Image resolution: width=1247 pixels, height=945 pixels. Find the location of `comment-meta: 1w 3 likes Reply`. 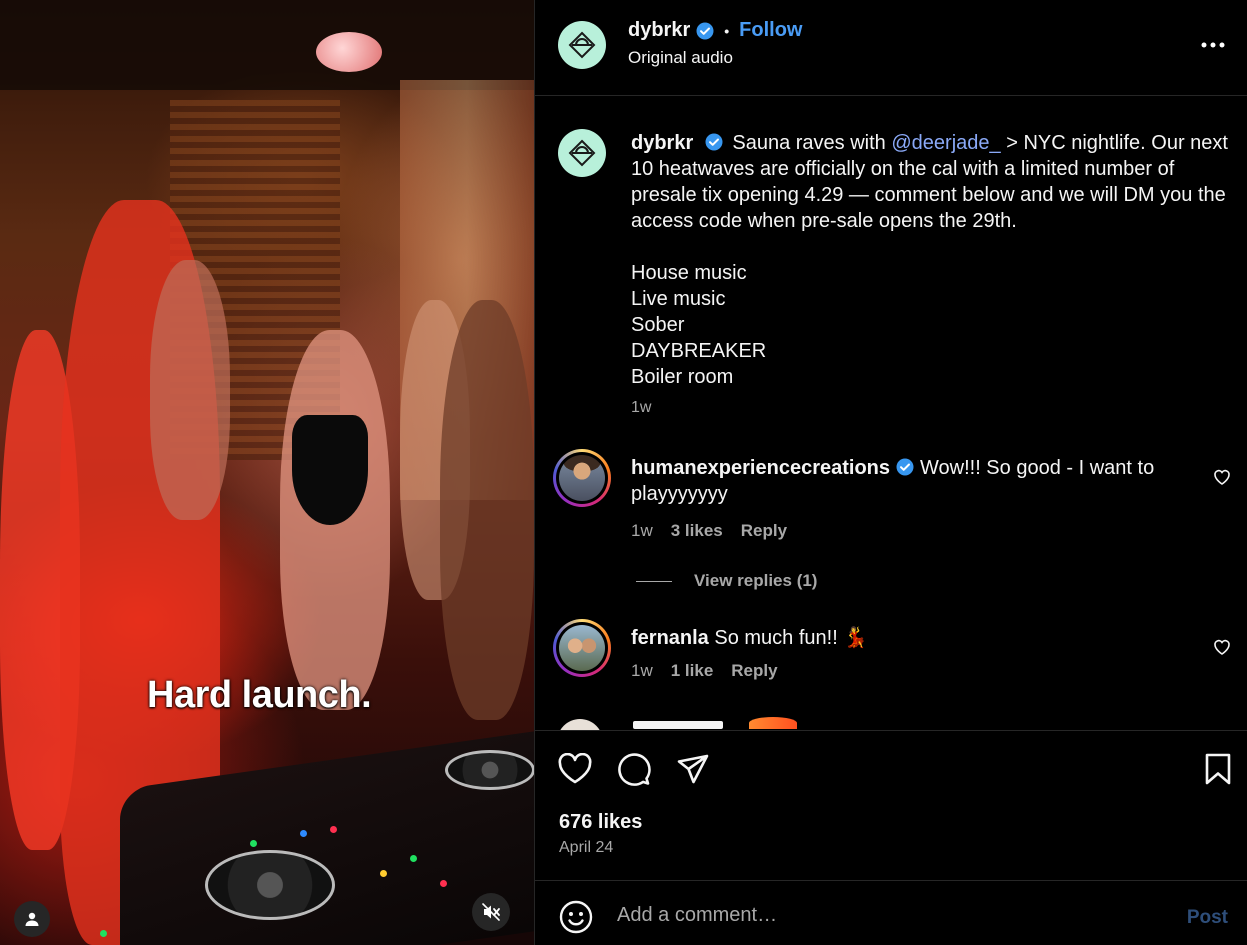

comment-meta: 1w 3 likes Reply is located at coordinates (709, 531).